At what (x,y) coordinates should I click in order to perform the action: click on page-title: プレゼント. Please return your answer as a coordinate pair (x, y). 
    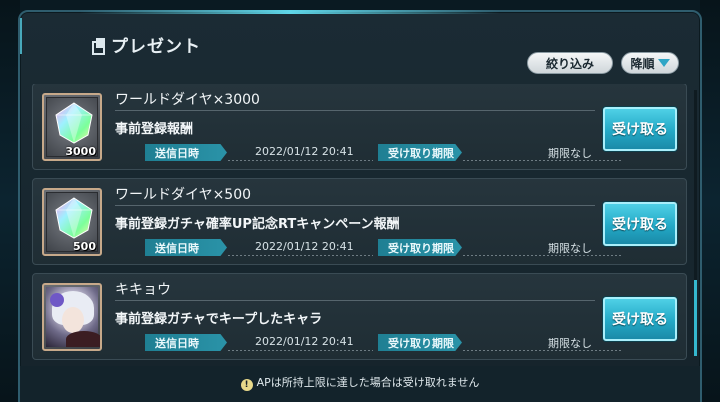
    Looking at the image, I should click on (156, 47).